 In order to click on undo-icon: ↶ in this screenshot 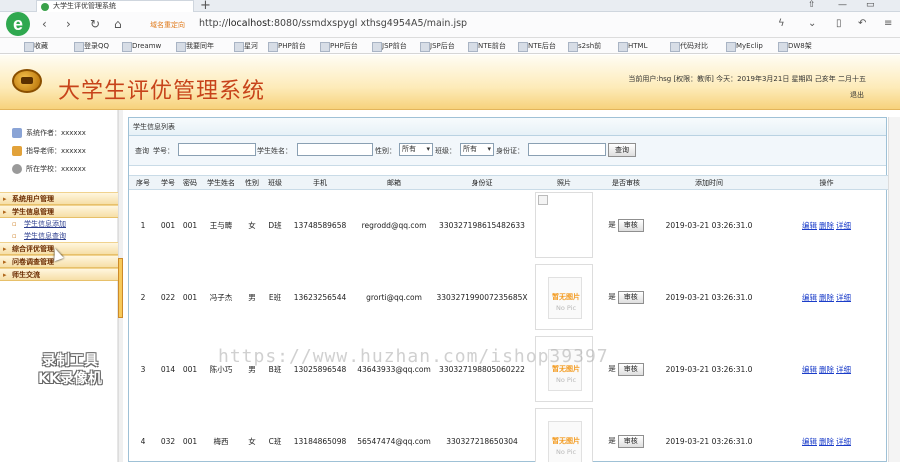, I will do `click(862, 24)`.